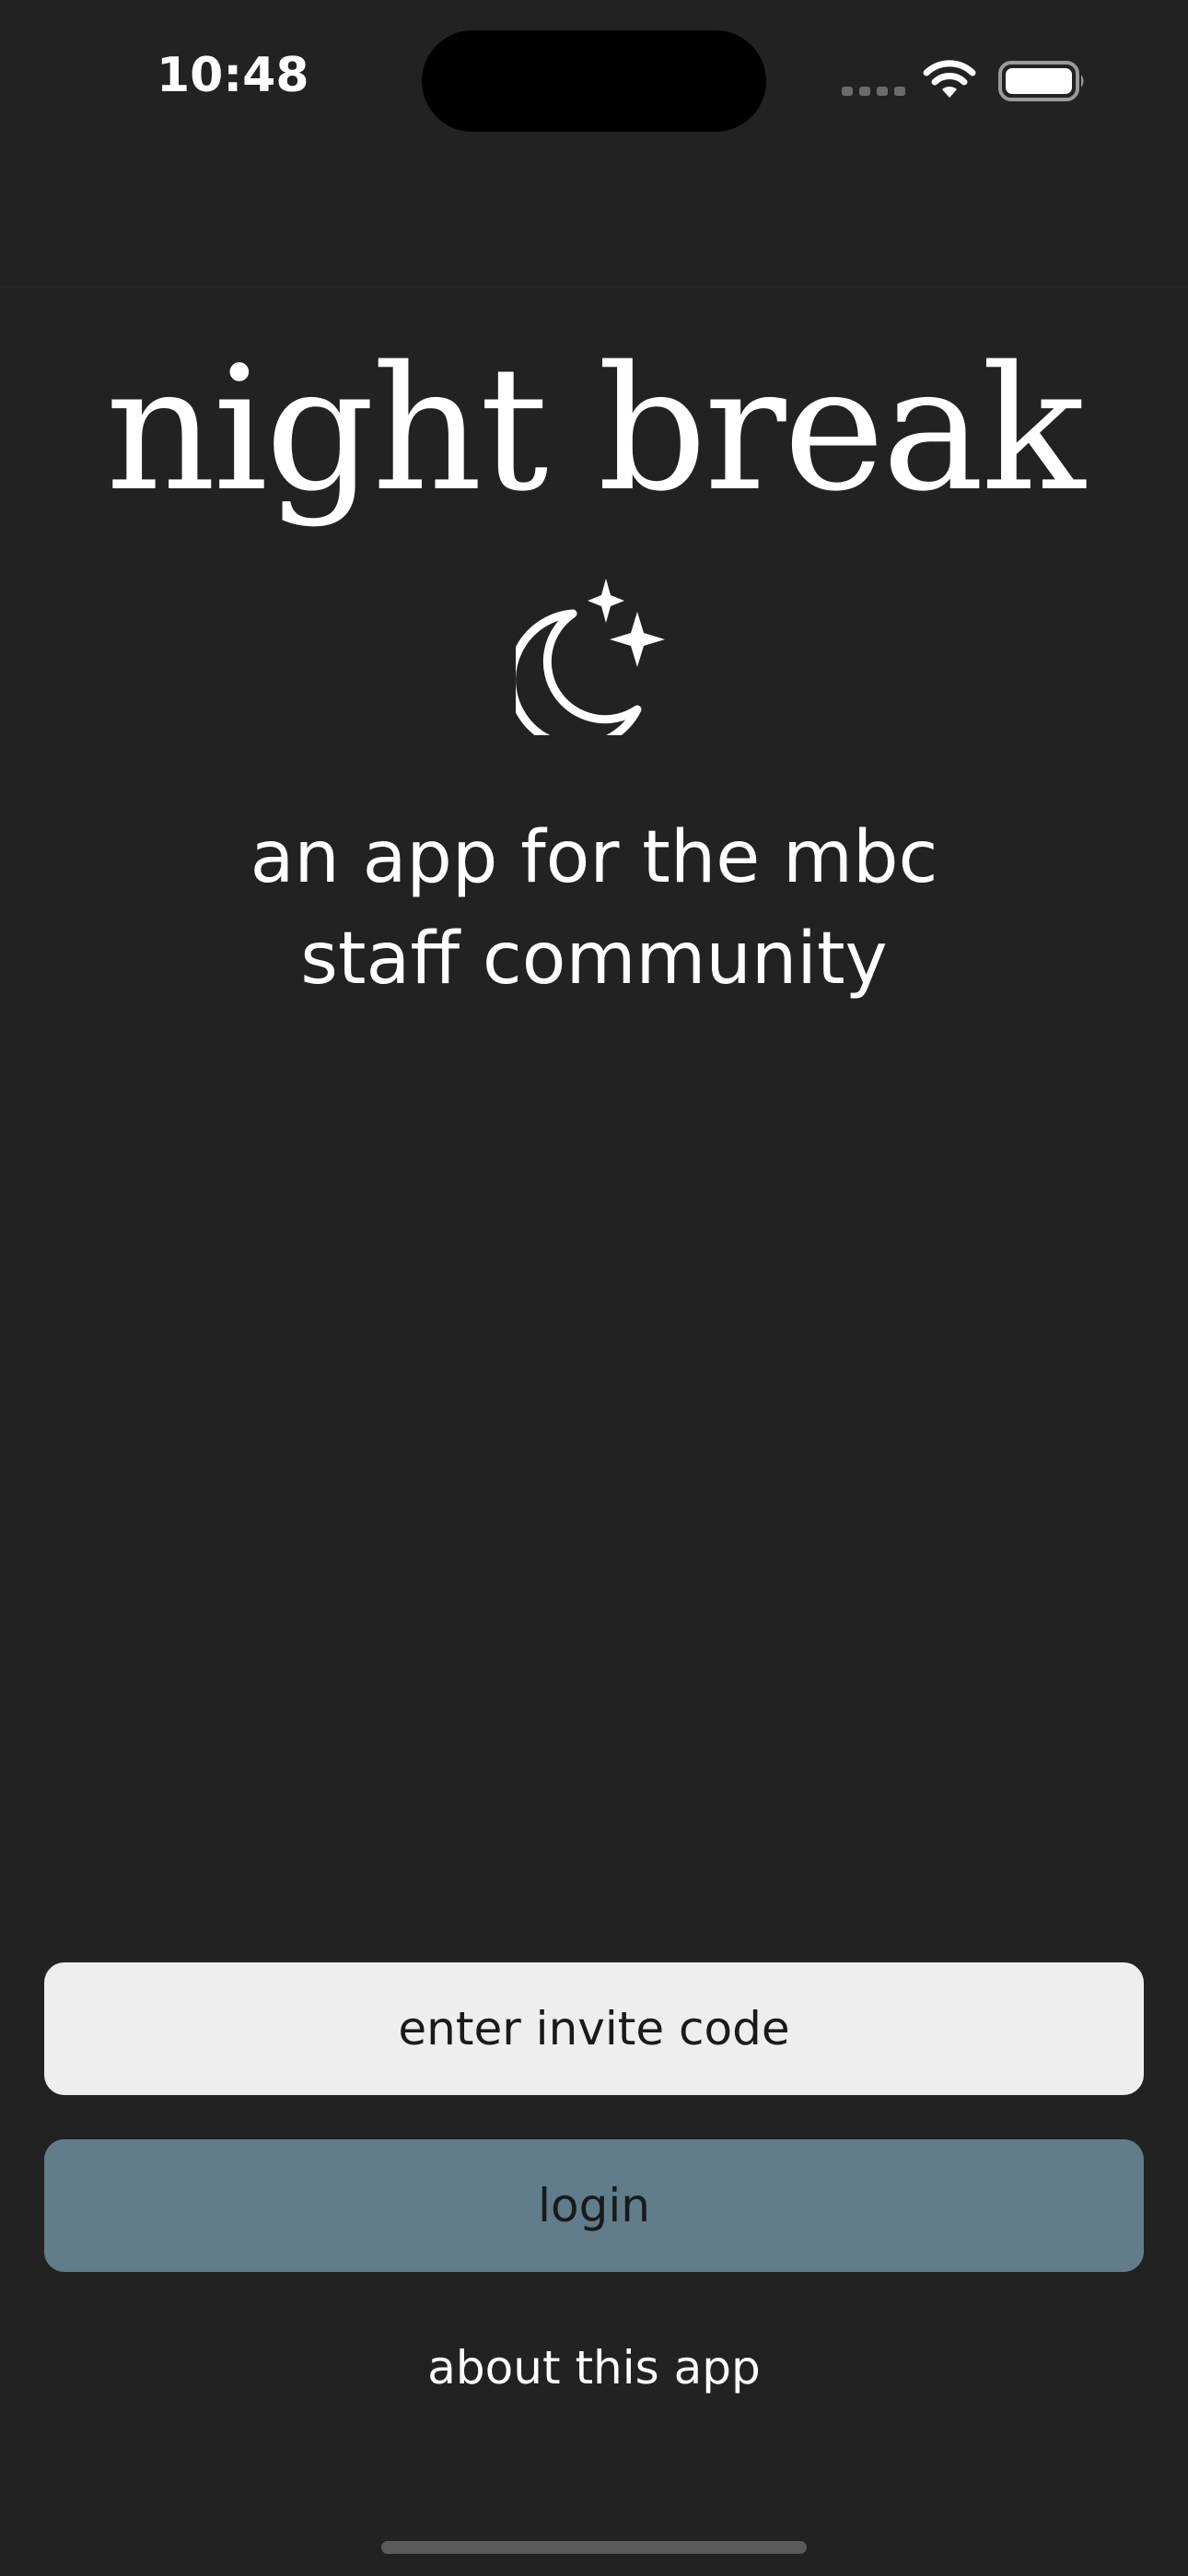 Image resolution: width=1188 pixels, height=2576 pixels. I want to click on tagline-line-2: staff community, so click(594, 960).